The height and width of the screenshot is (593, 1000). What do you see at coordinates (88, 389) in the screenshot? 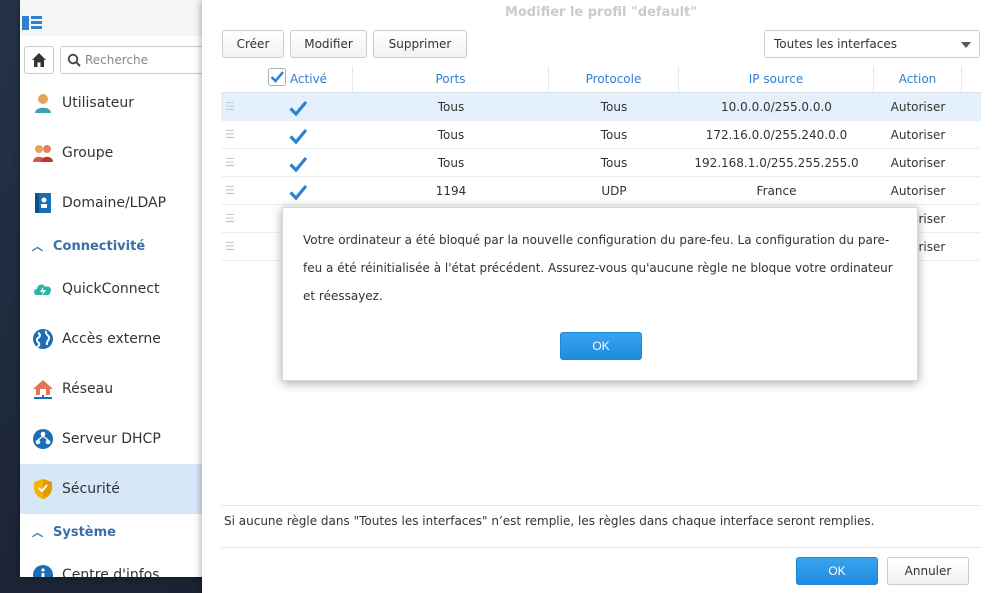
I see `sidebar-item-label: Réseau` at bounding box center [88, 389].